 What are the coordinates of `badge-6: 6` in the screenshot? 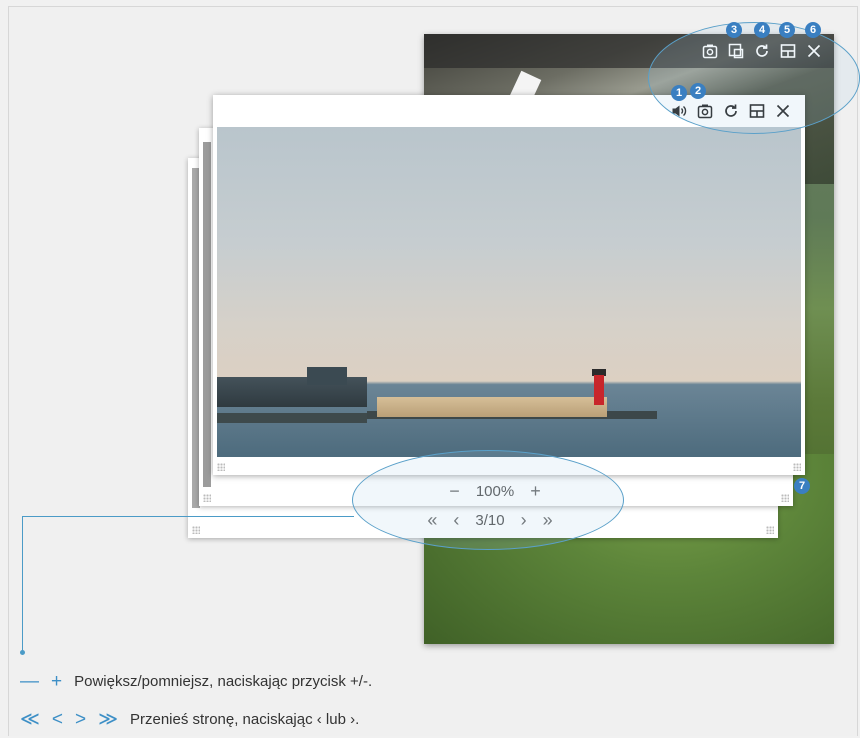 It's located at (813, 30).